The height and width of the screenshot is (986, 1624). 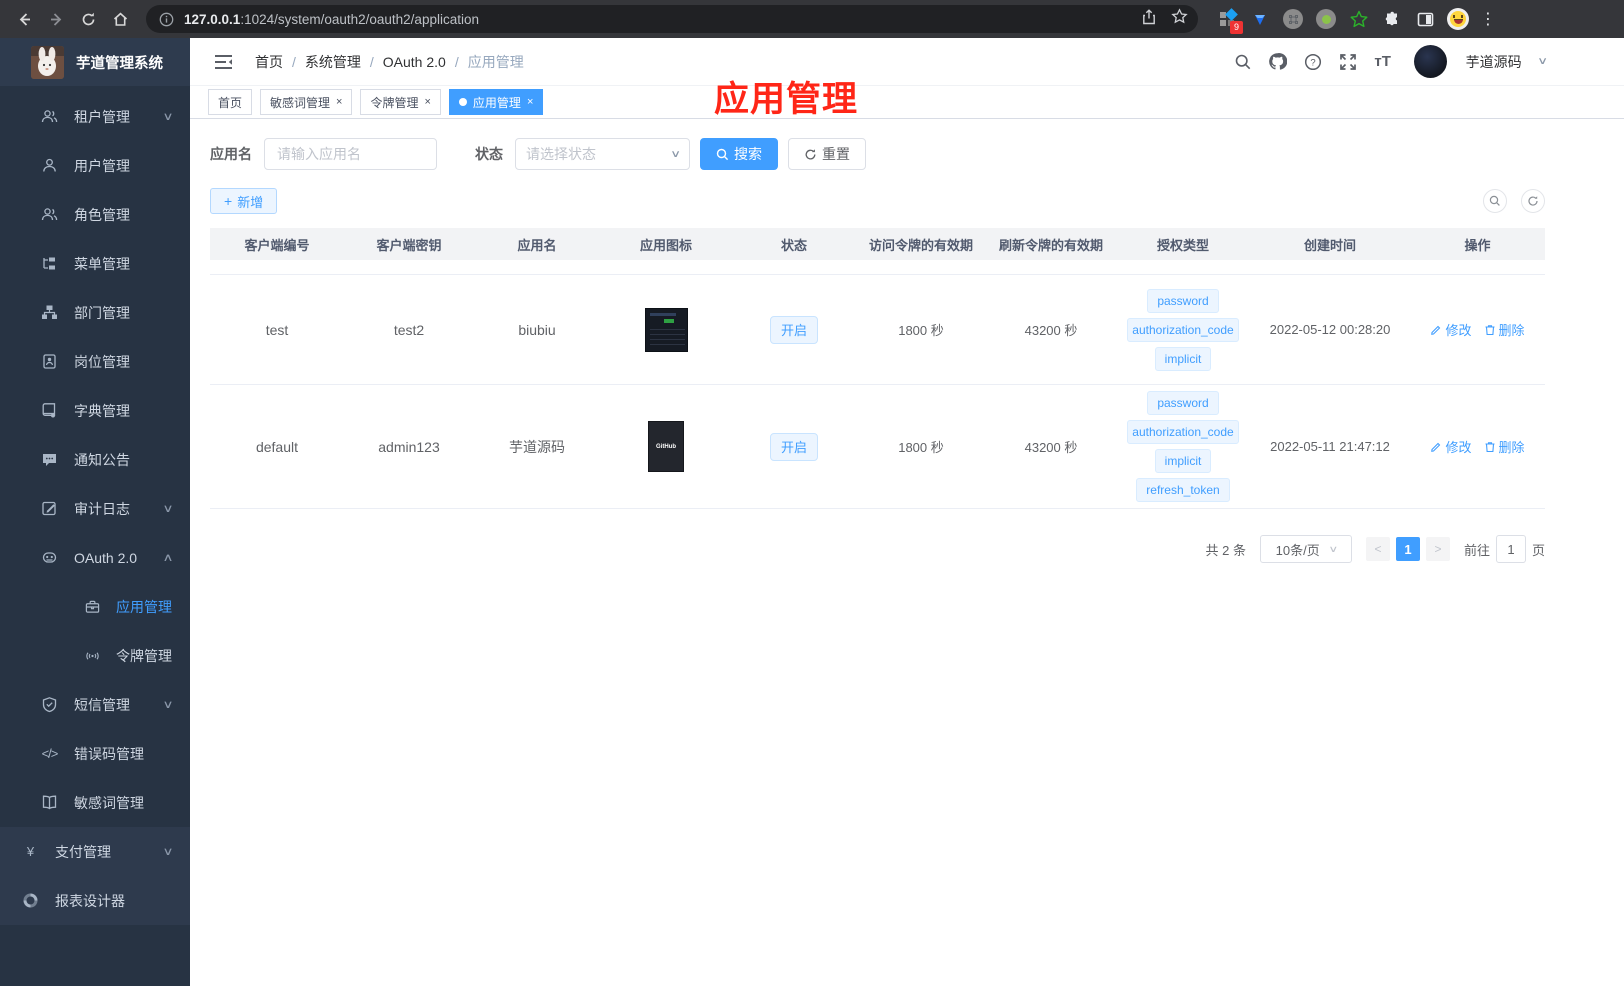 I want to click on refresh-ttl-cell: 43200 秒, so click(x=1051, y=447).